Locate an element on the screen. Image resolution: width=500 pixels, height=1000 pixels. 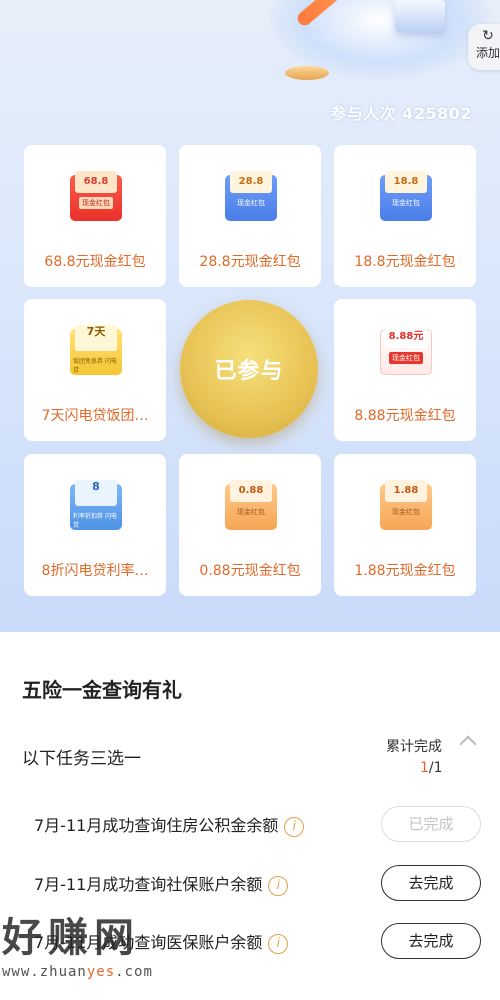
red-envelope-icon: 8.88元 现金红包 is located at coordinates (406, 350).